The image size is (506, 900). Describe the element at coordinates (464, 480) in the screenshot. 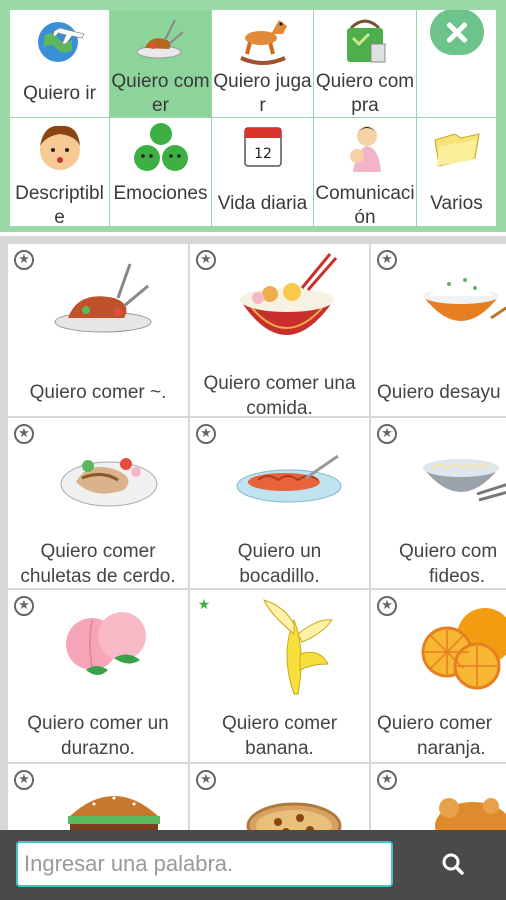

I see `noodle-bowl-icon` at that location.